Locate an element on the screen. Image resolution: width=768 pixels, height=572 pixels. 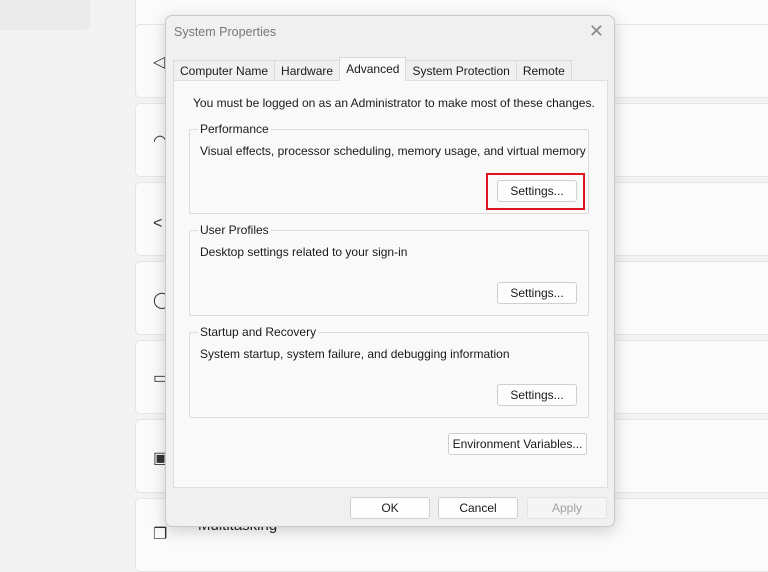
sidebar-card is located at coordinates (45, 15).